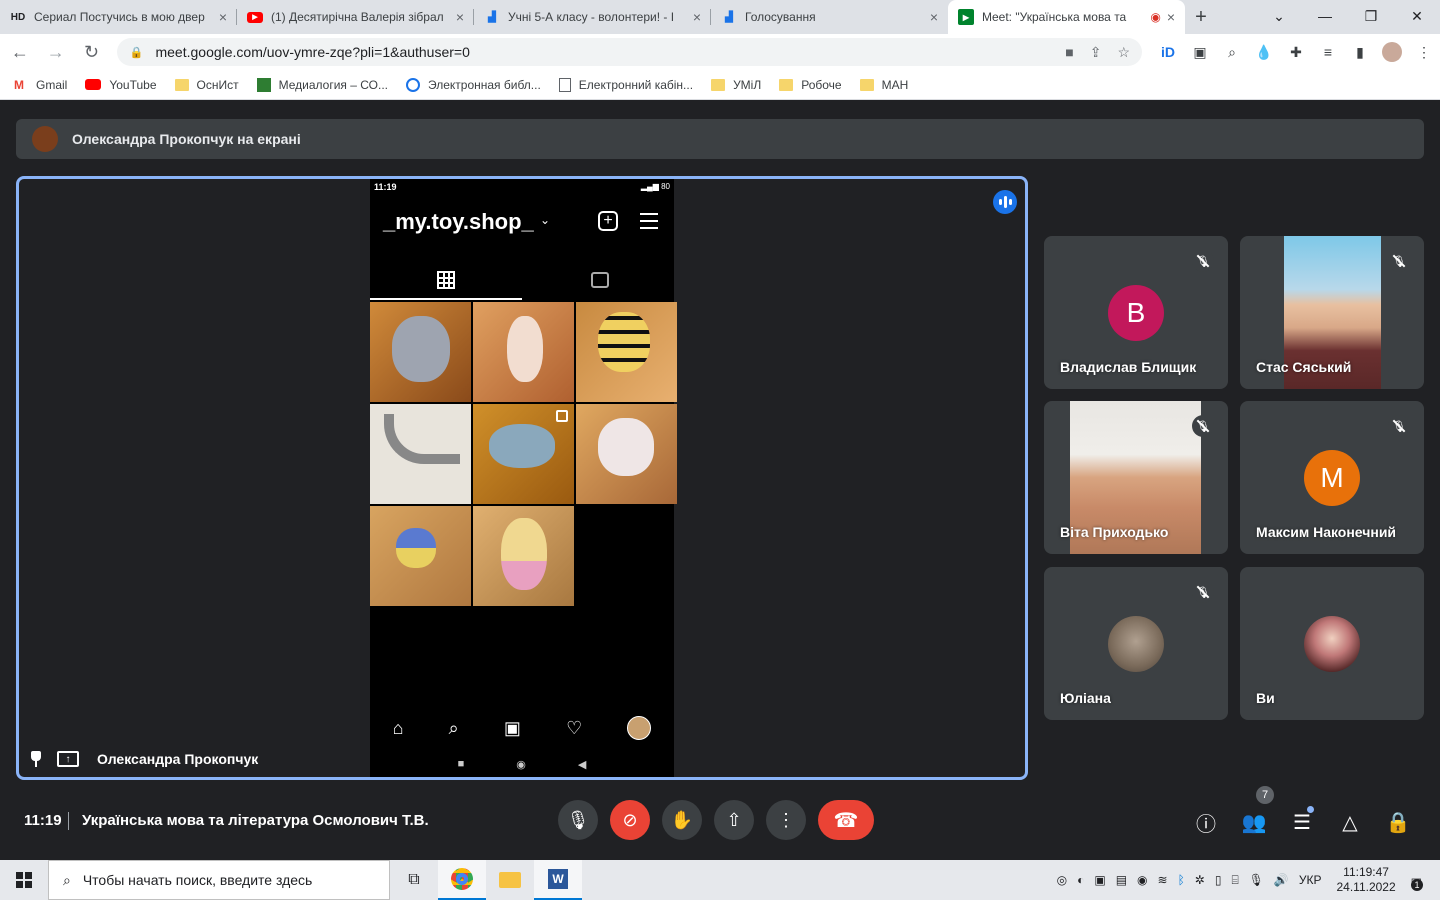  Describe the element at coordinates (1232, 52) in the screenshot. I see `extension-icon: ⌕` at that location.